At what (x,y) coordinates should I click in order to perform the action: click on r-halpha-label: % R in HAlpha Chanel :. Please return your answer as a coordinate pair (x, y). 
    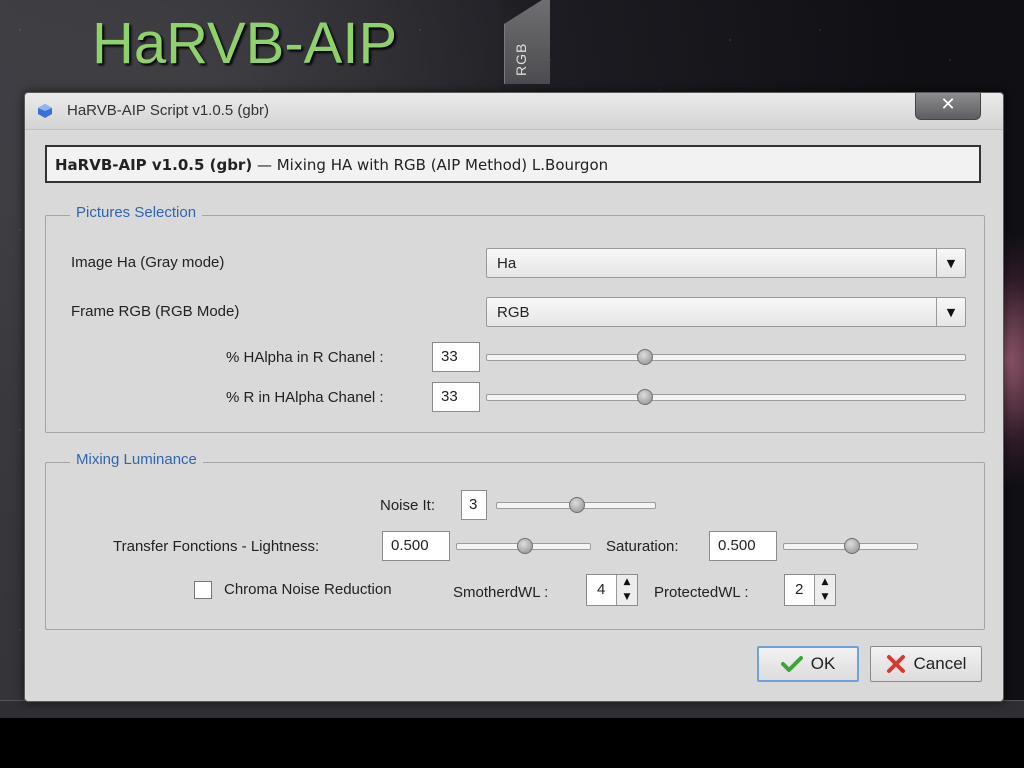
    Looking at the image, I should click on (305, 397).